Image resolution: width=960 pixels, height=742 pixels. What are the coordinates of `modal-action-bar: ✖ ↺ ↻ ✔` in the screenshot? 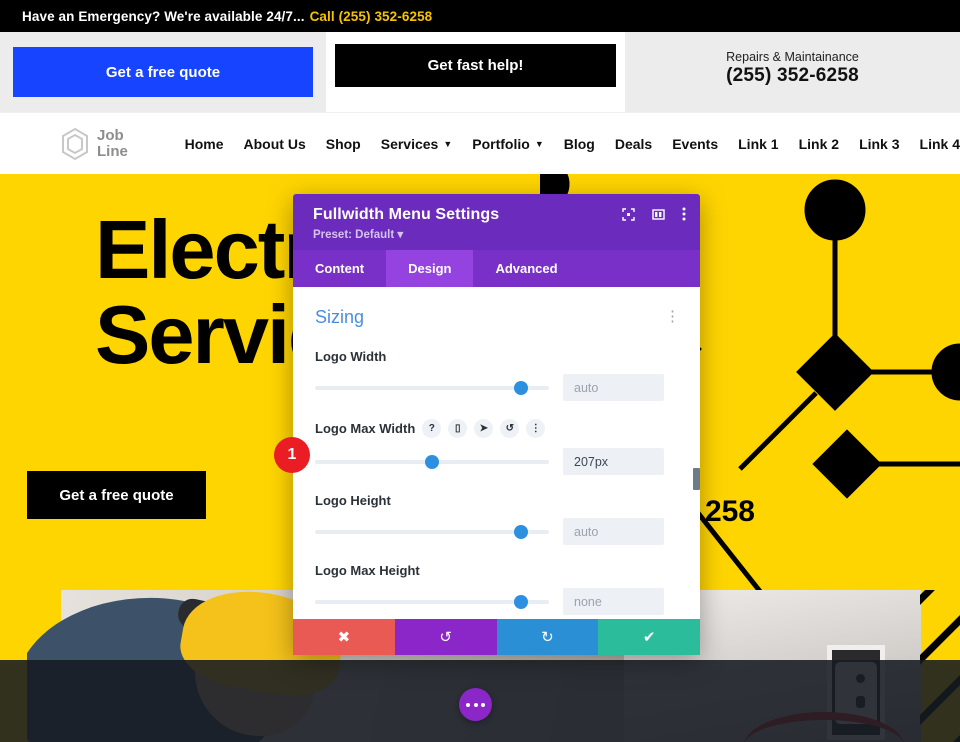 It's located at (496, 637).